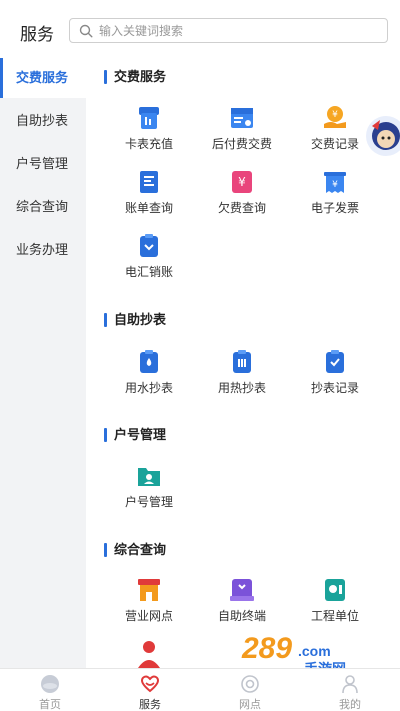 The height and width of the screenshot is (711, 400). What do you see at coordinates (135, 77) in the screenshot?
I see `section-title-payment: 交费服务` at bounding box center [135, 77].